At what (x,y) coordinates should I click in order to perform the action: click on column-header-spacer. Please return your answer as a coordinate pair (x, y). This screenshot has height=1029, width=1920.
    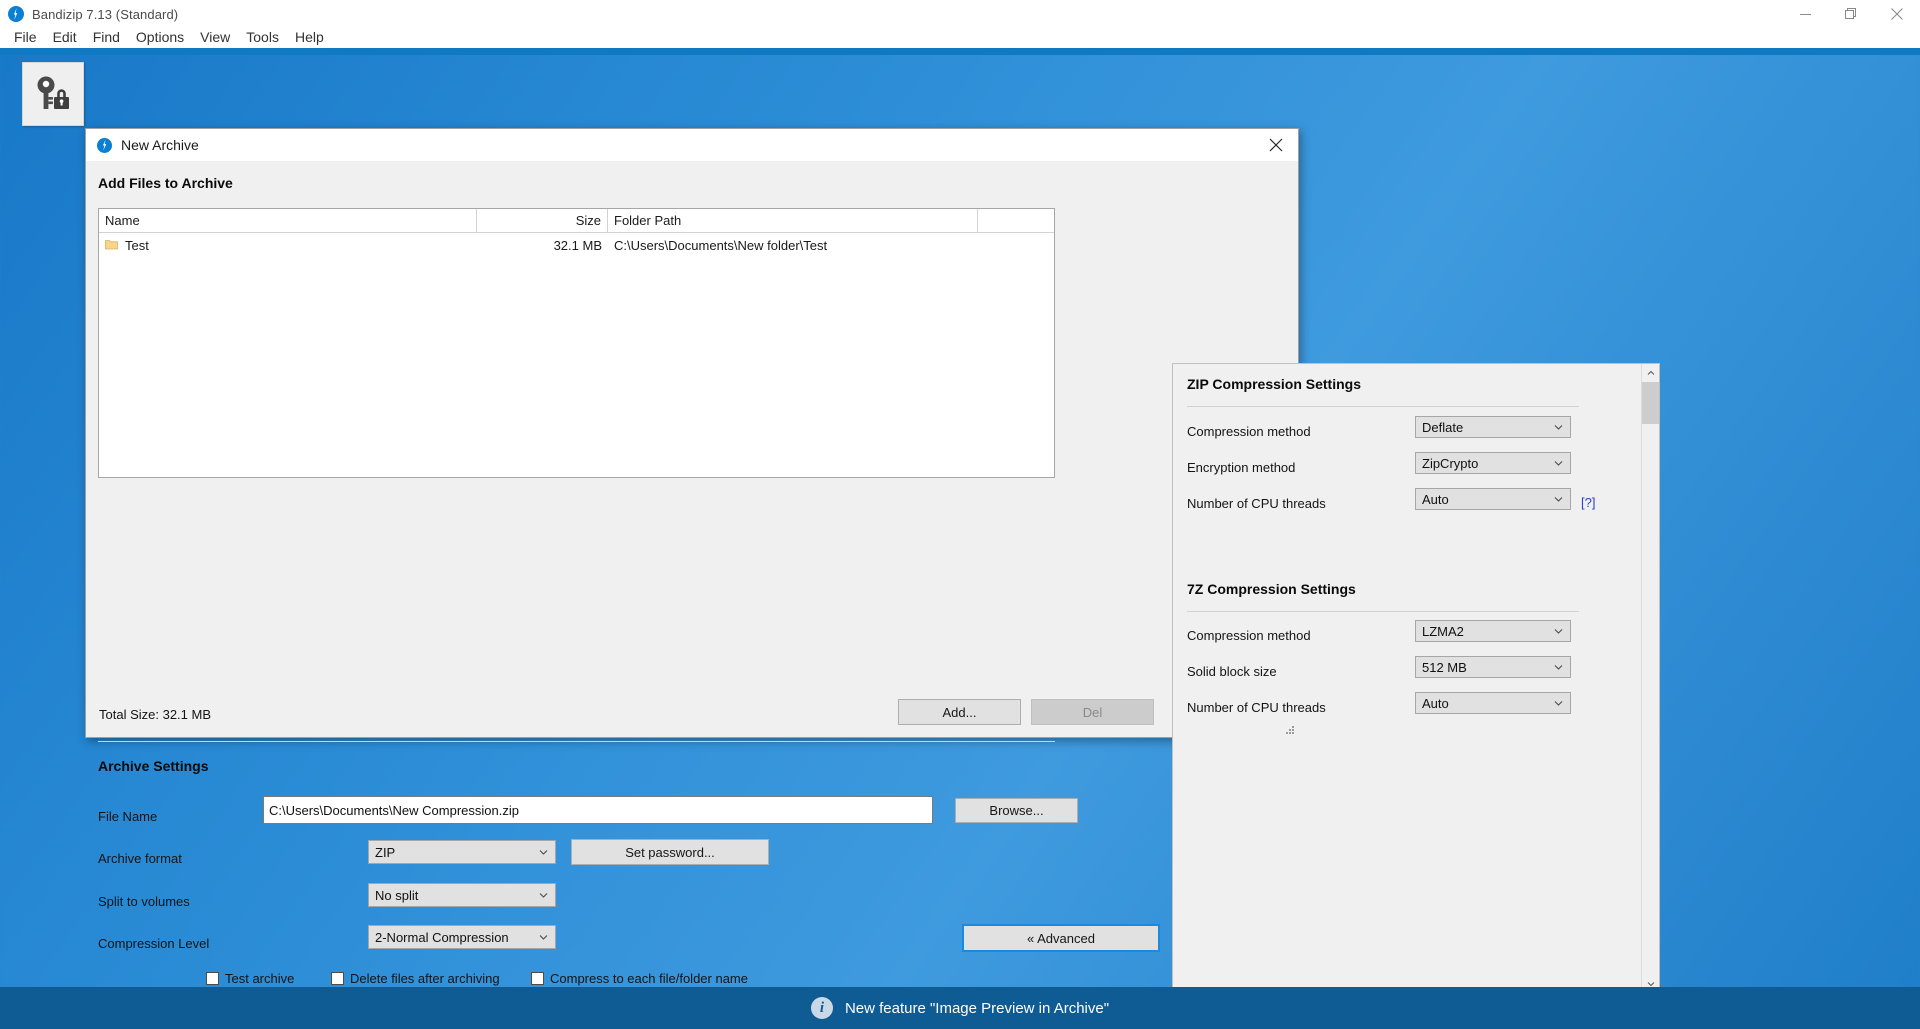
    Looking at the image, I should click on (1016, 220).